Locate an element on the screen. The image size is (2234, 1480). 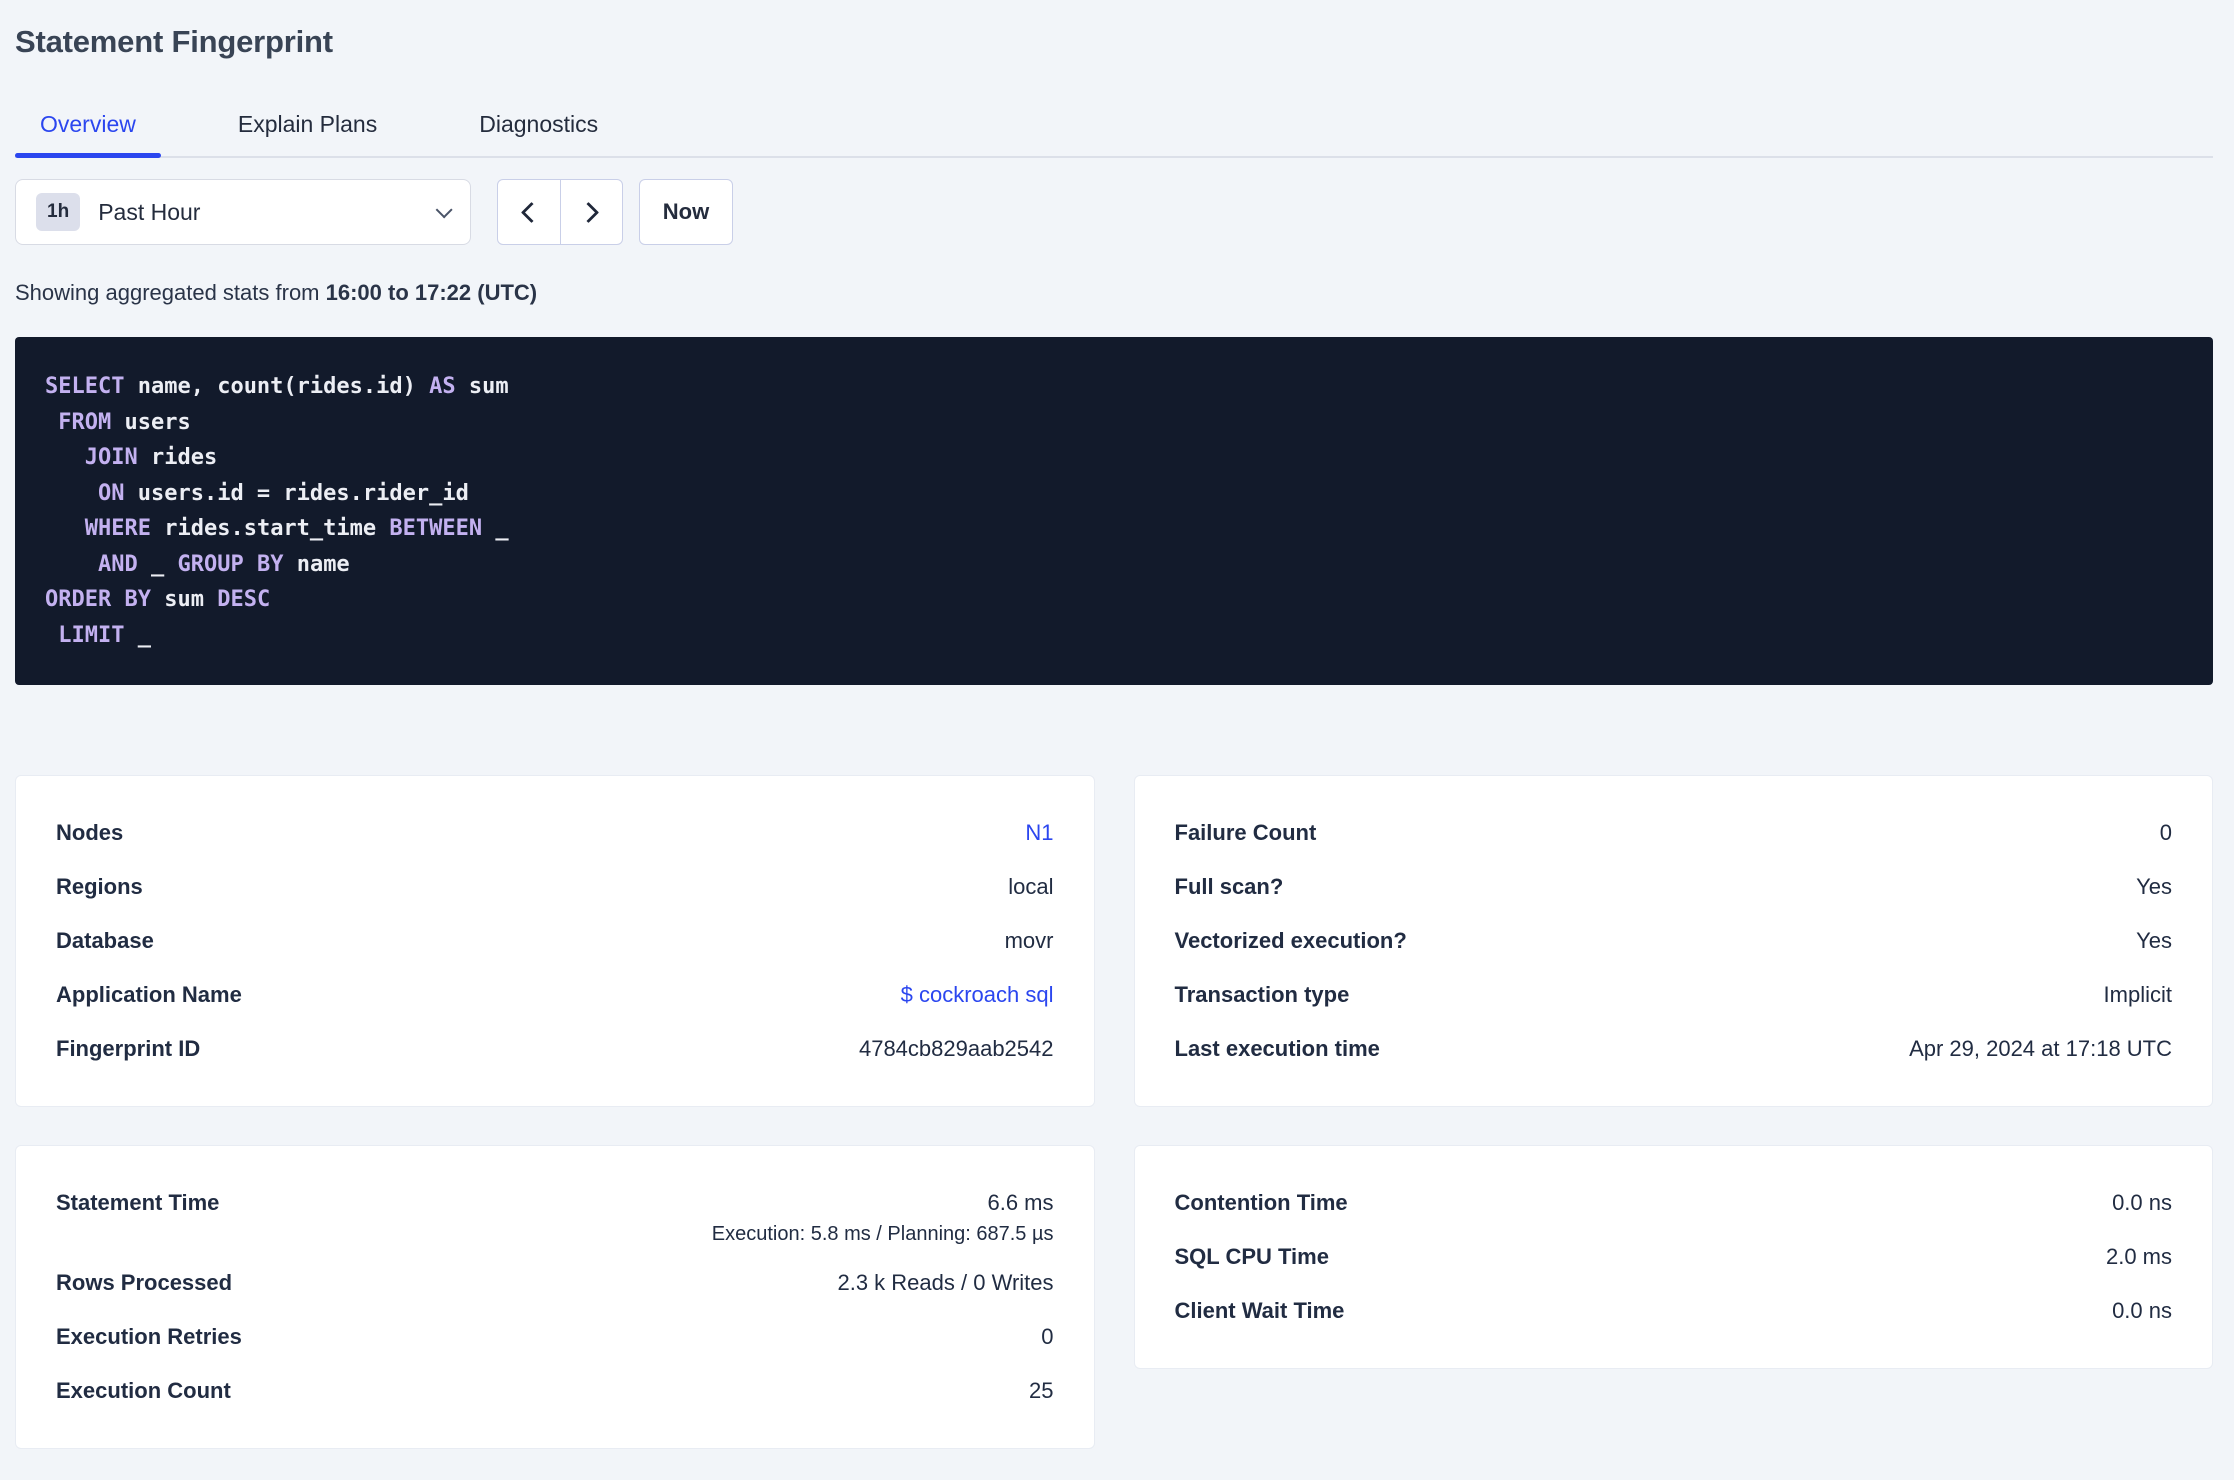
next-time-button is located at coordinates (592, 212).